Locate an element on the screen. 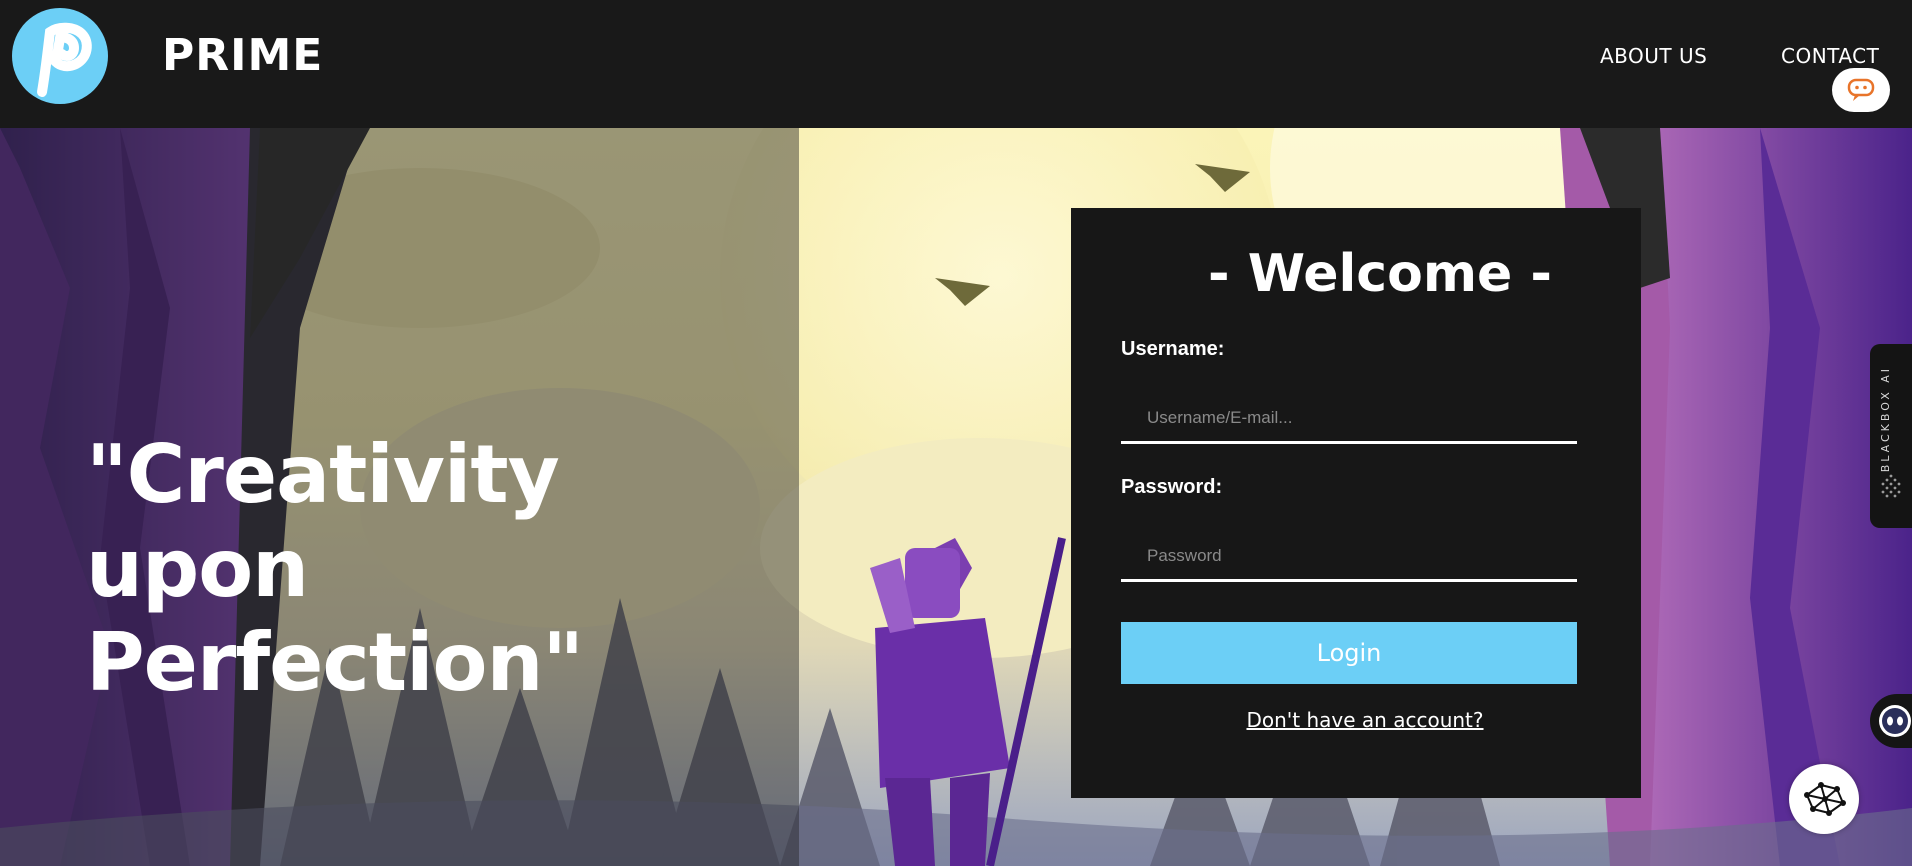  nav-contact: CONTACT is located at coordinates (1830, 56).